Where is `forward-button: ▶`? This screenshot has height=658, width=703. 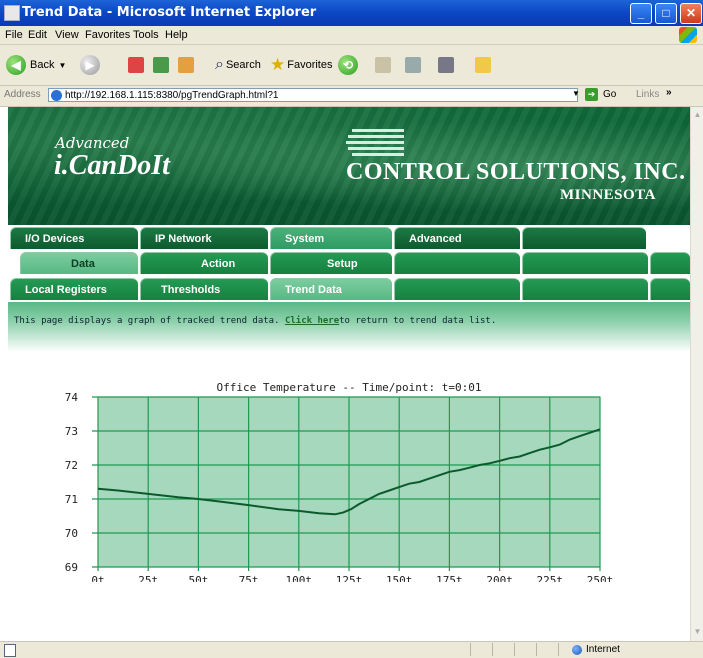 forward-button: ▶ is located at coordinates (90, 65).